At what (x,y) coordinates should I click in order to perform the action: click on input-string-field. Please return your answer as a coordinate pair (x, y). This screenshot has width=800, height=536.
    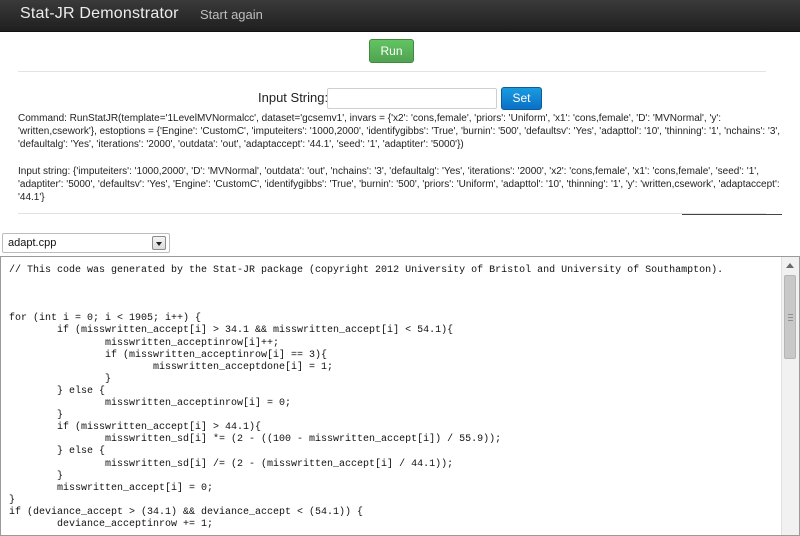
    Looking at the image, I should click on (412, 98).